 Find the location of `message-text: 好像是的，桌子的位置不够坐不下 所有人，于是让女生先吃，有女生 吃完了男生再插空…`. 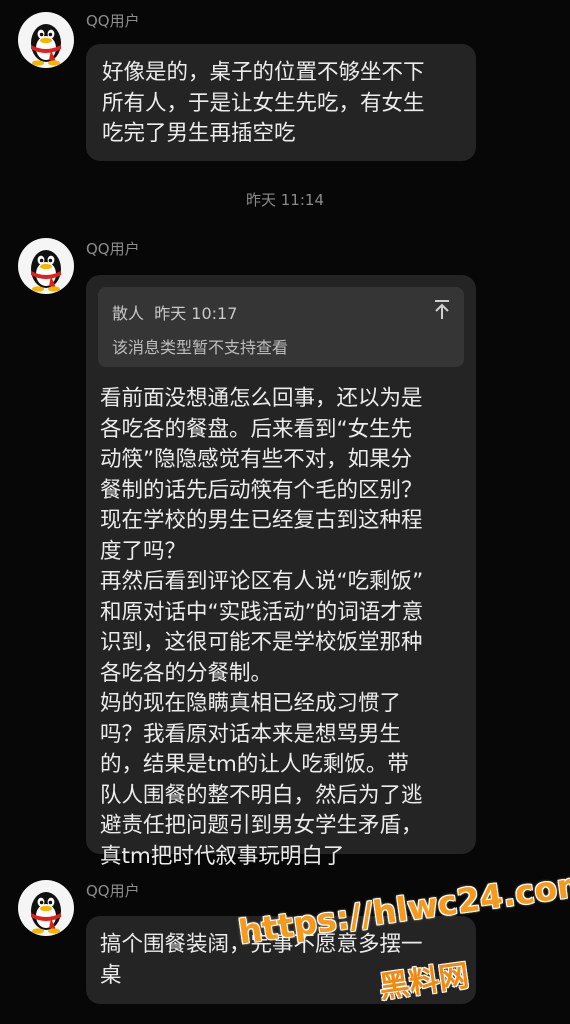

message-text: 好像是的，桌子的位置不够坐不下 所有人，于是让女生先吃，有女生 吃完了男生再插空… is located at coordinates (263, 103).